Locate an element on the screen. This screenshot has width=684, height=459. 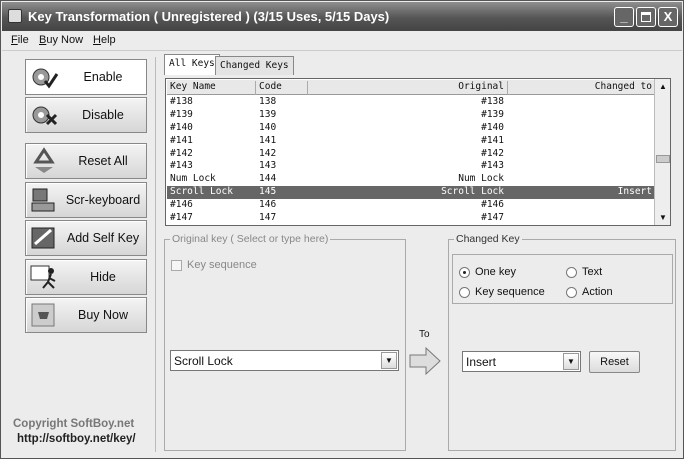
table-header: Key Name Code Original Changed to is located at coordinates (412, 87).